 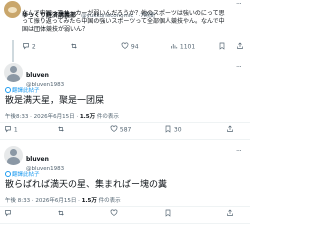 I want to click on reply-body: 散是满天星，聚是一团屎, so click(x=55, y=101).